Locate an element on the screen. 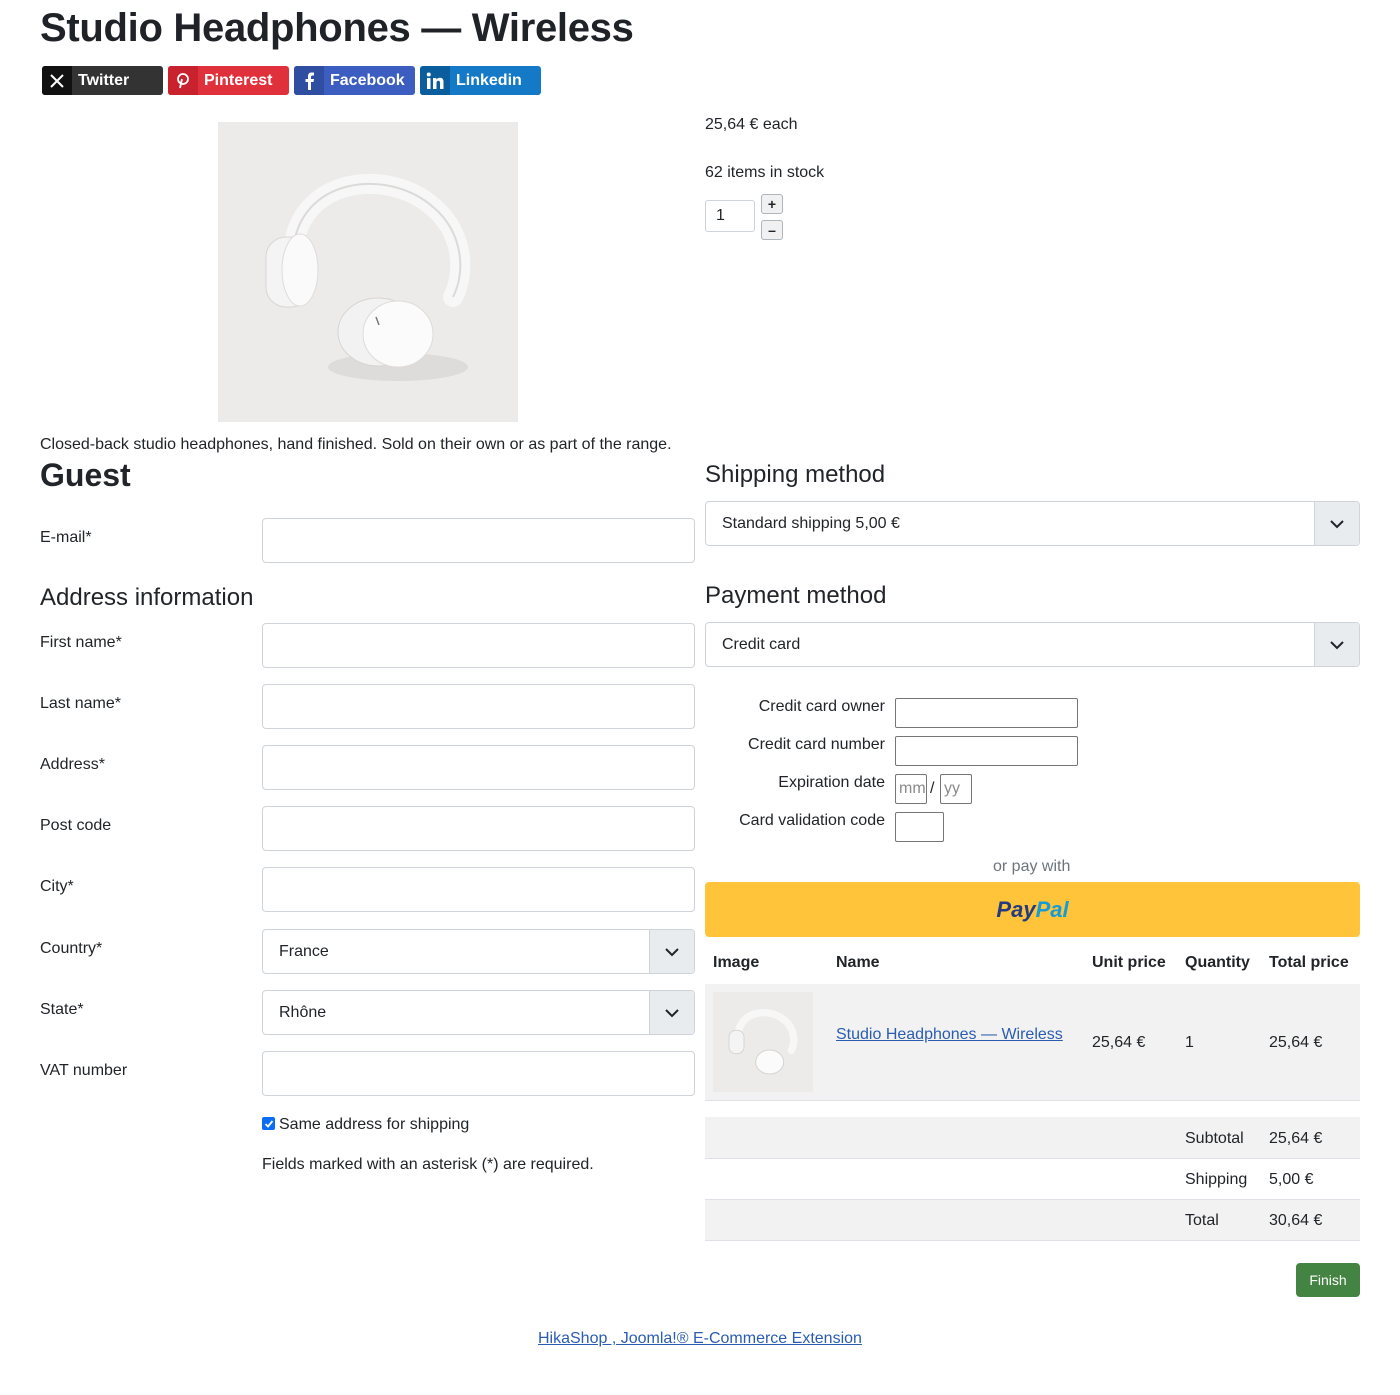 The width and height of the screenshot is (1400, 1395). same-address-label: Same address for shipping is located at coordinates (374, 1125).